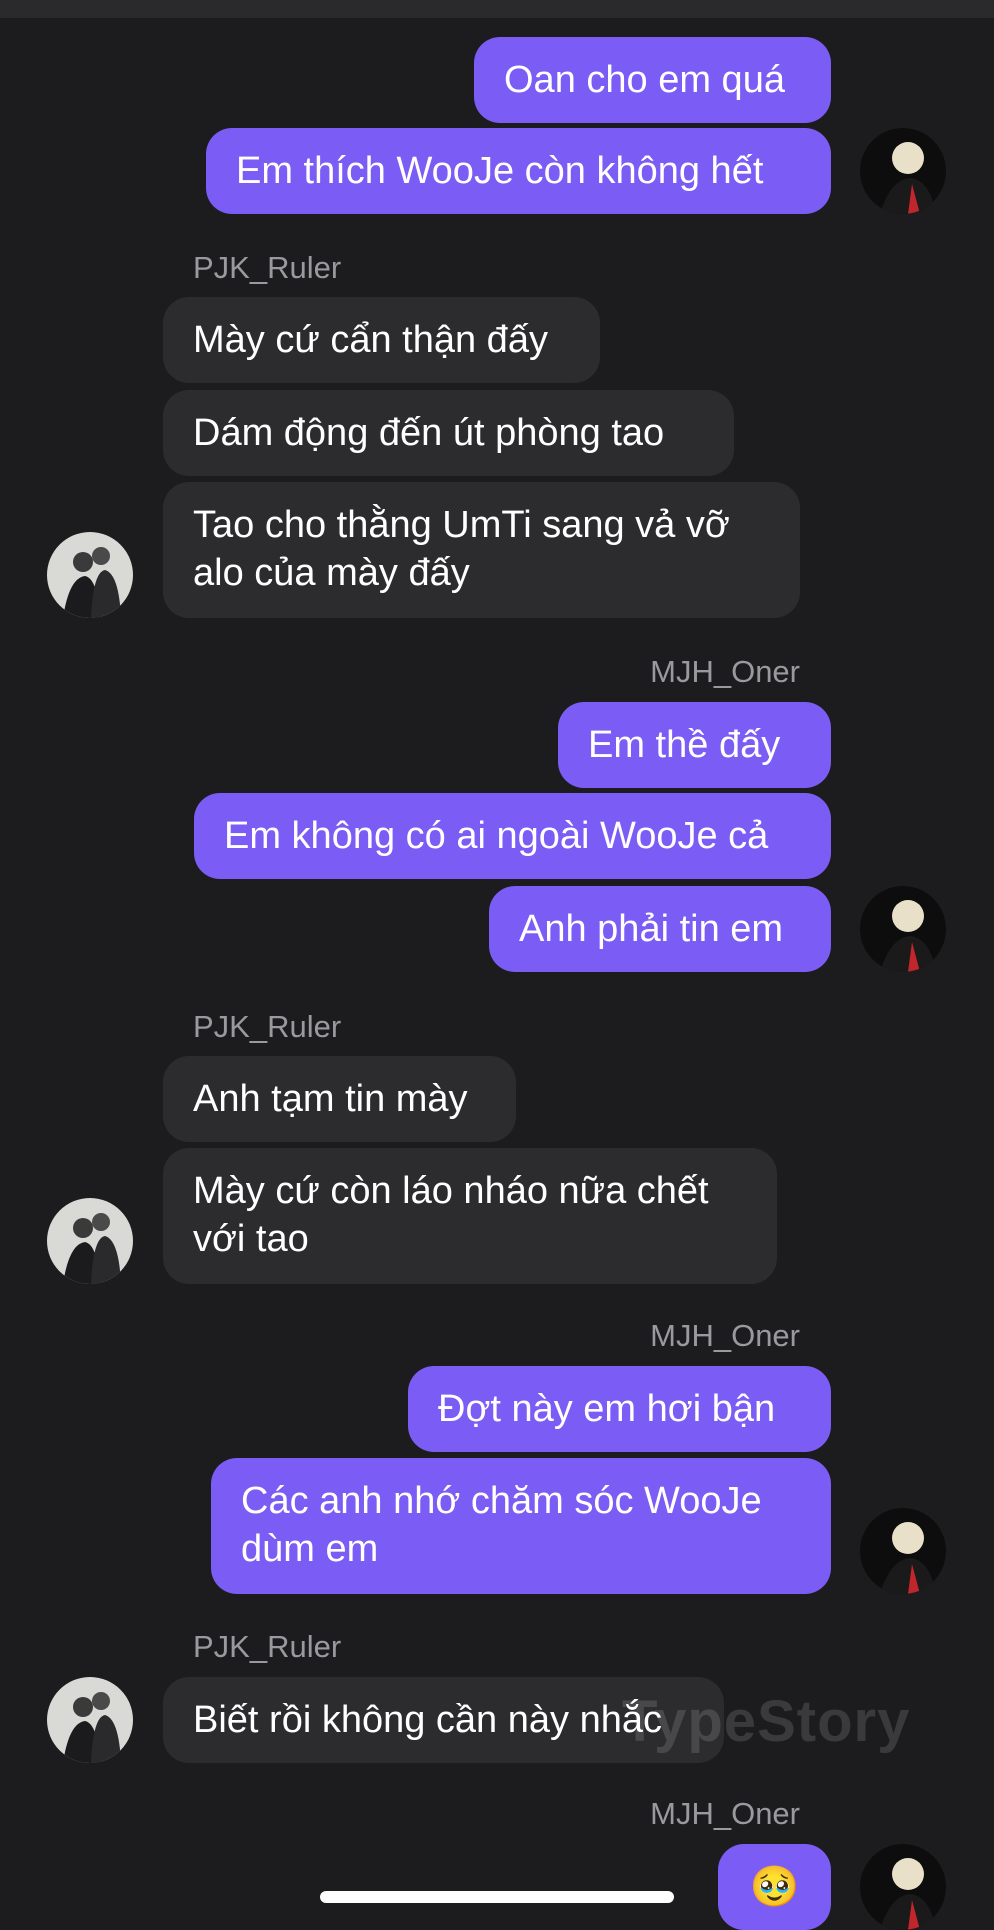 The height and width of the screenshot is (1930, 994). What do you see at coordinates (497, 9) in the screenshot?
I see `top-status-strip` at bounding box center [497, 9].